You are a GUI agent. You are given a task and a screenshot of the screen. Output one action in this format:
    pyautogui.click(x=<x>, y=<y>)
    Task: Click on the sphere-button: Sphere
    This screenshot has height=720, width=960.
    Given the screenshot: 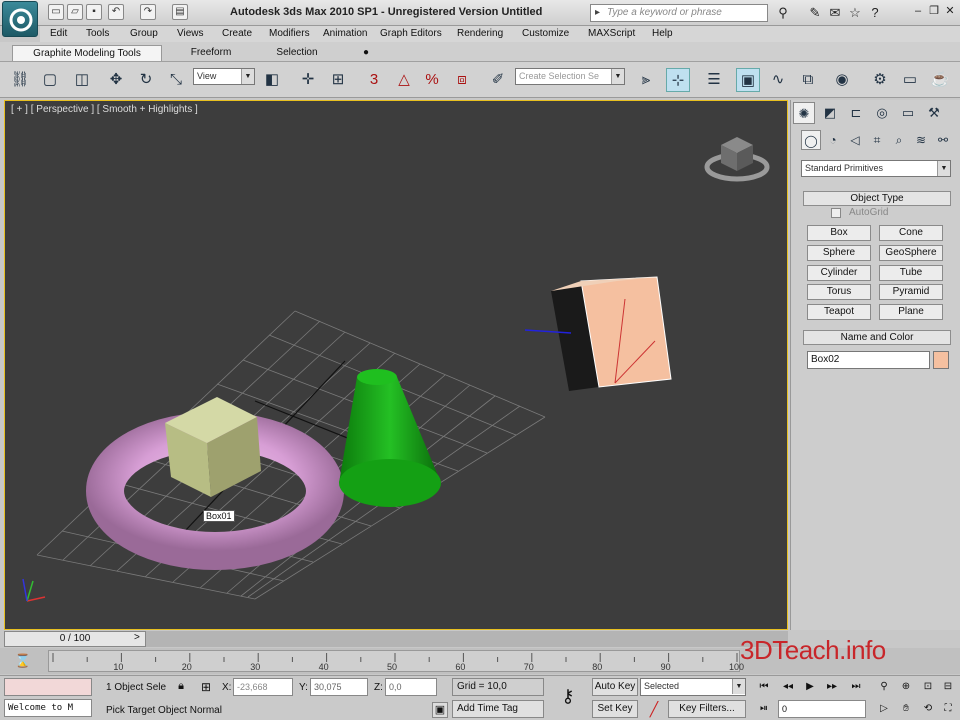 What is the action you would take?
    pyautogui.click(x=839, y=253)
    